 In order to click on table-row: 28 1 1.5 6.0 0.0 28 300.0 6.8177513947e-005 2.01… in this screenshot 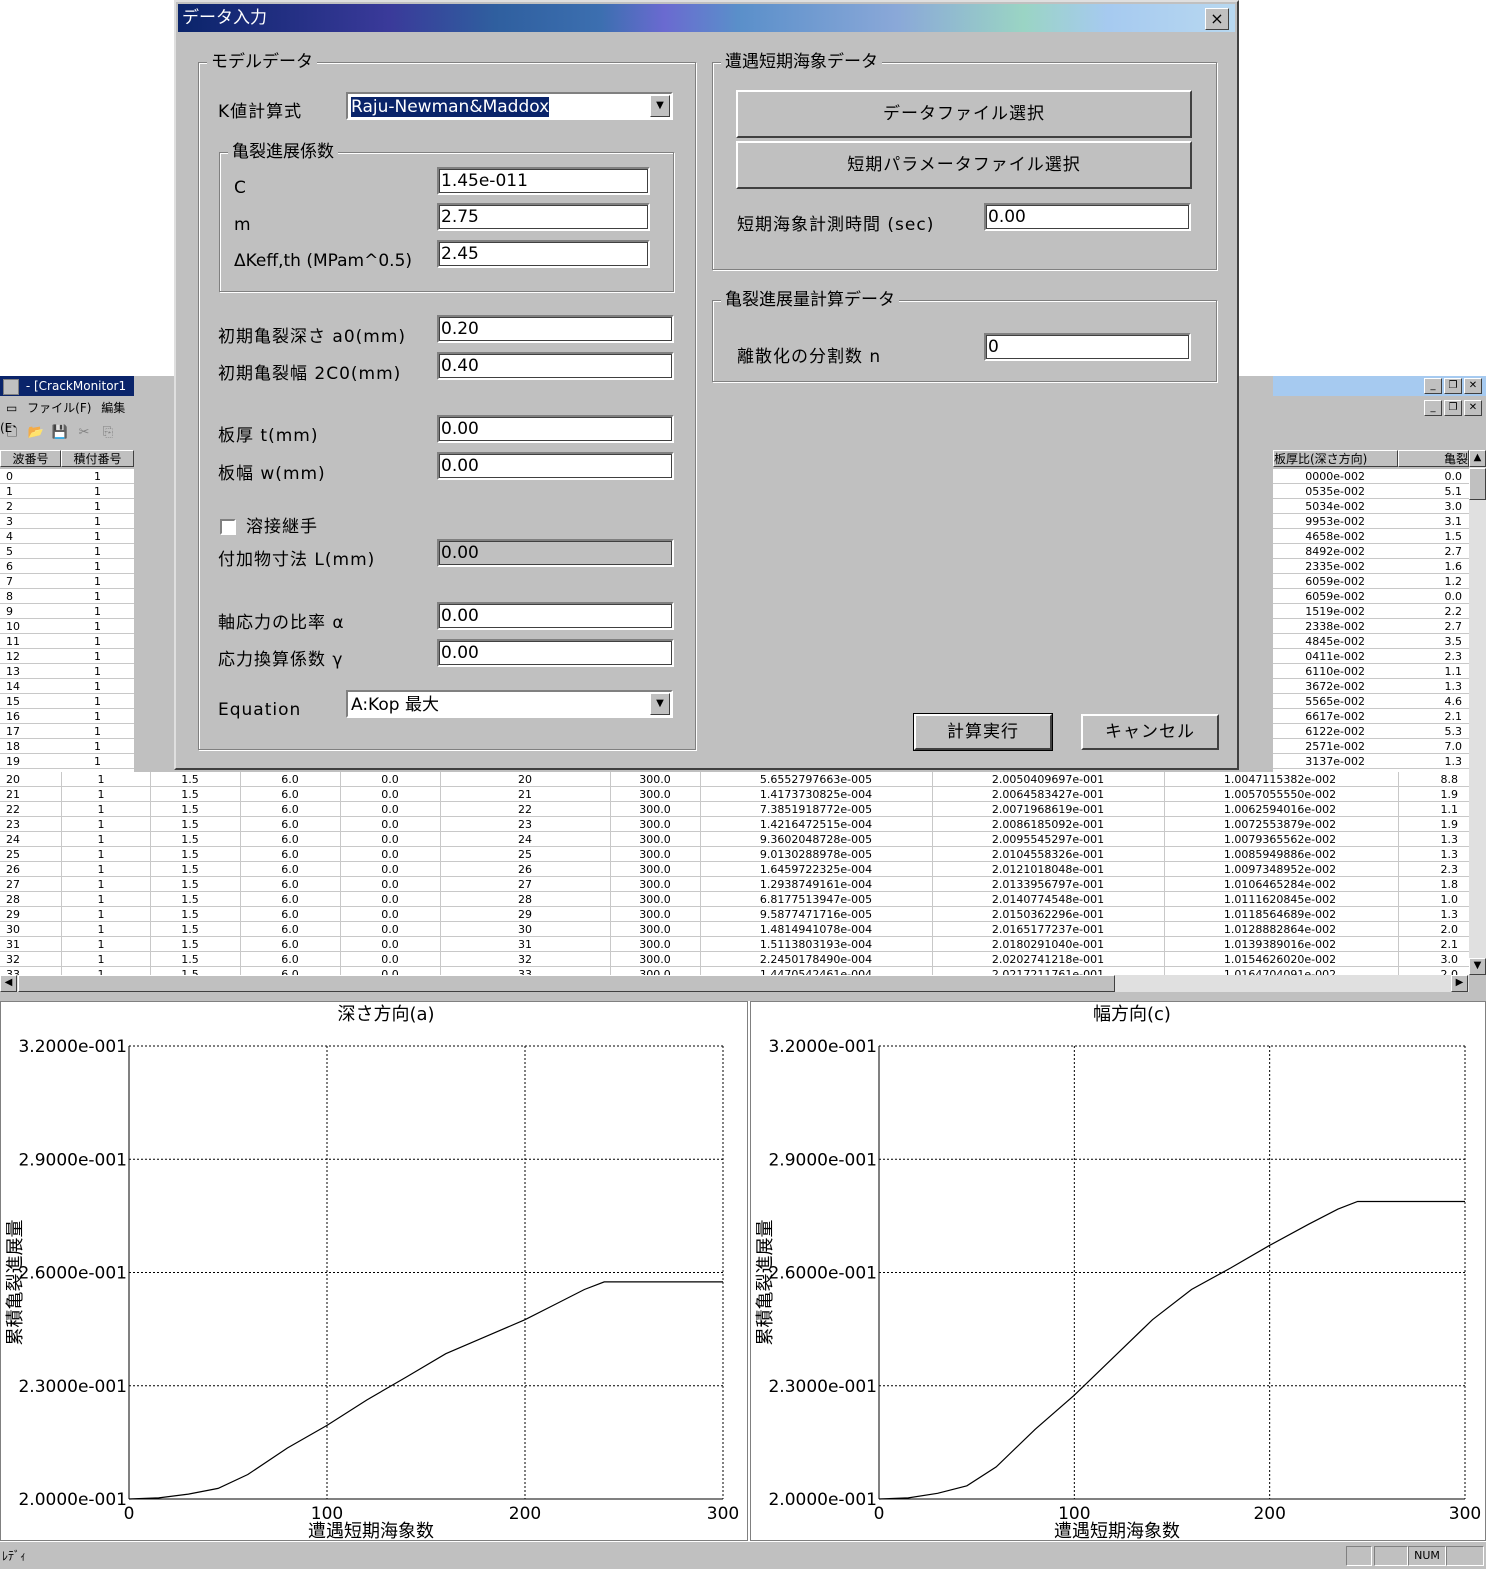, I will do `click(734, 899)`.